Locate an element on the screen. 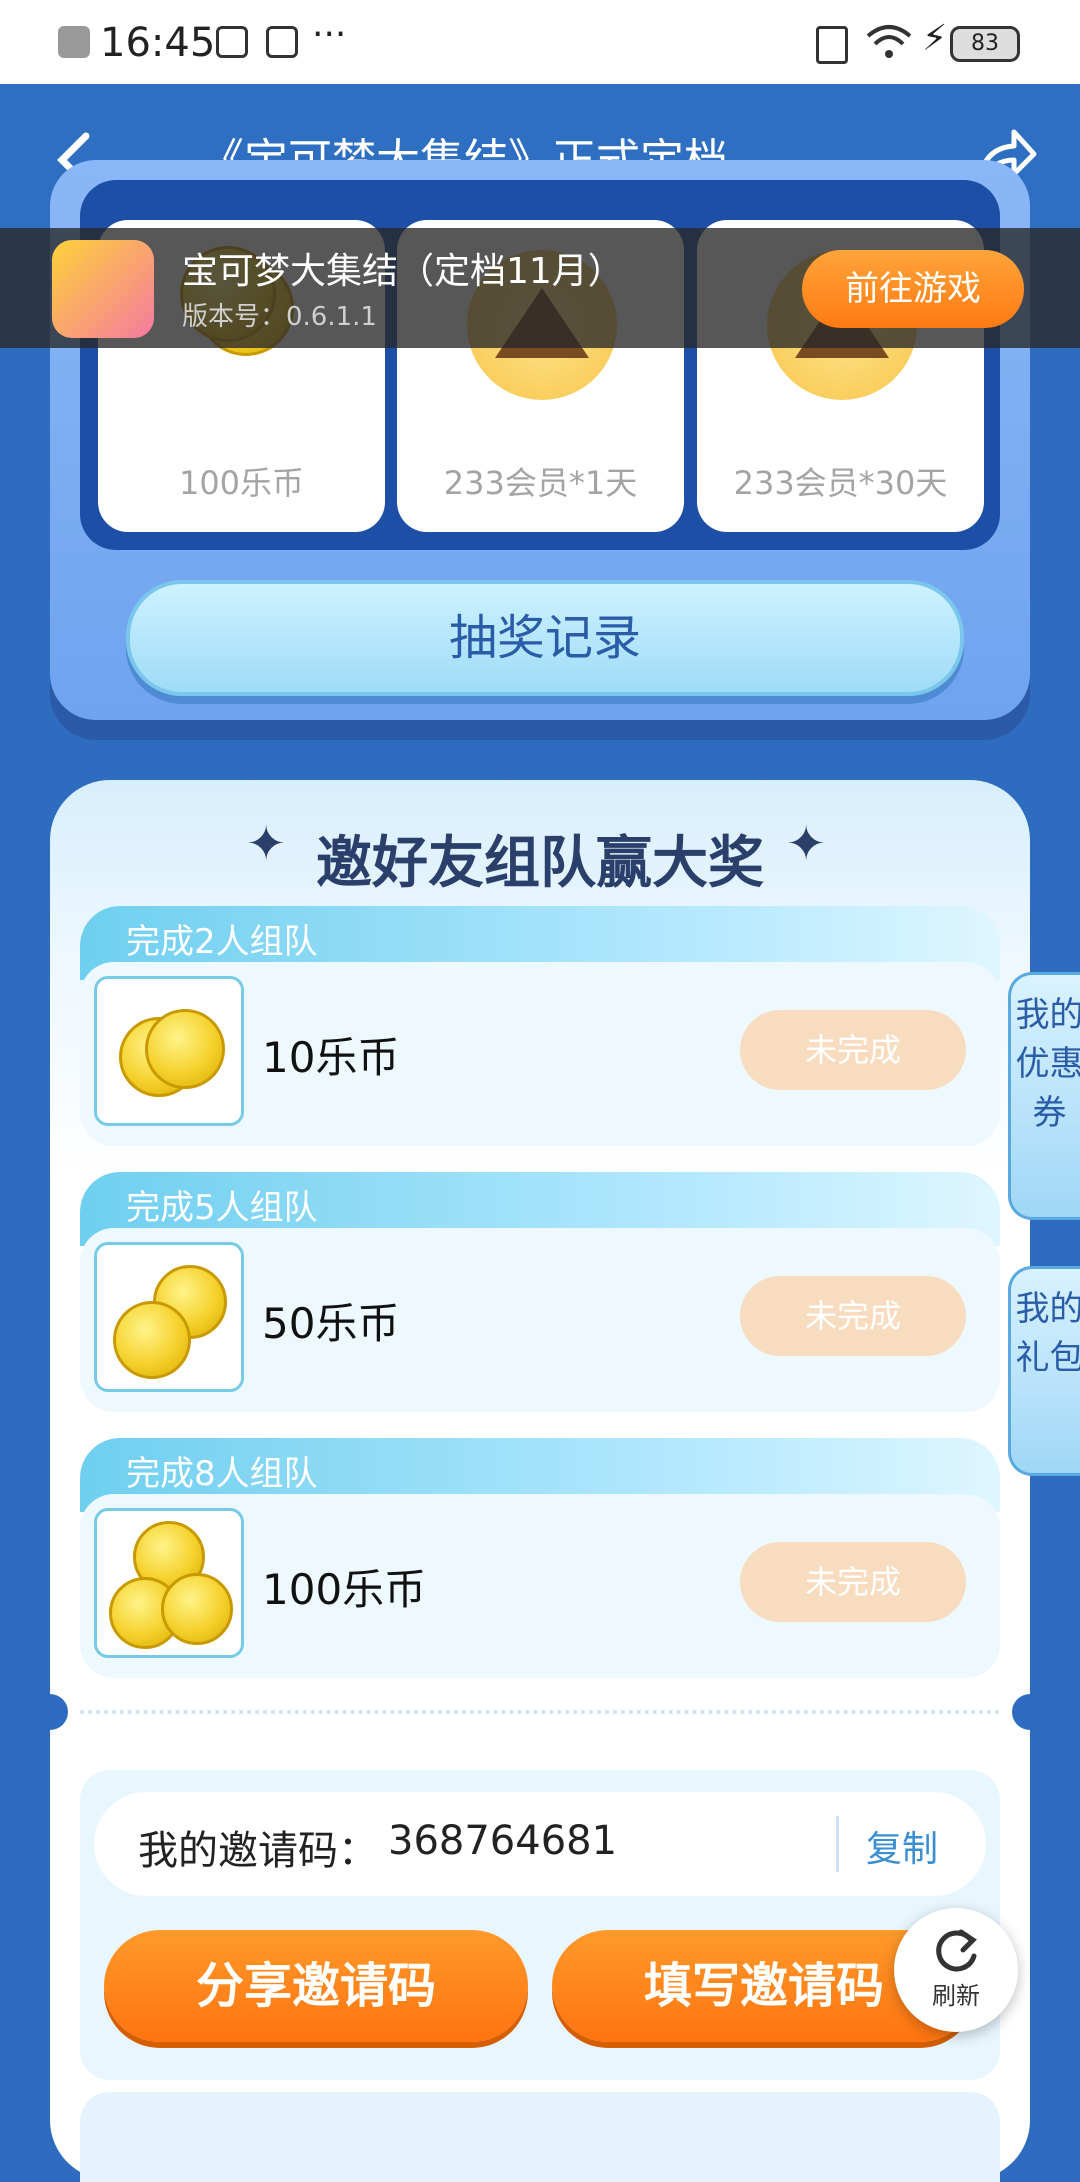 This screenshot has width=1080, height=2182. tier-reward: 100乐币 is located at coordinates (344, 1589).